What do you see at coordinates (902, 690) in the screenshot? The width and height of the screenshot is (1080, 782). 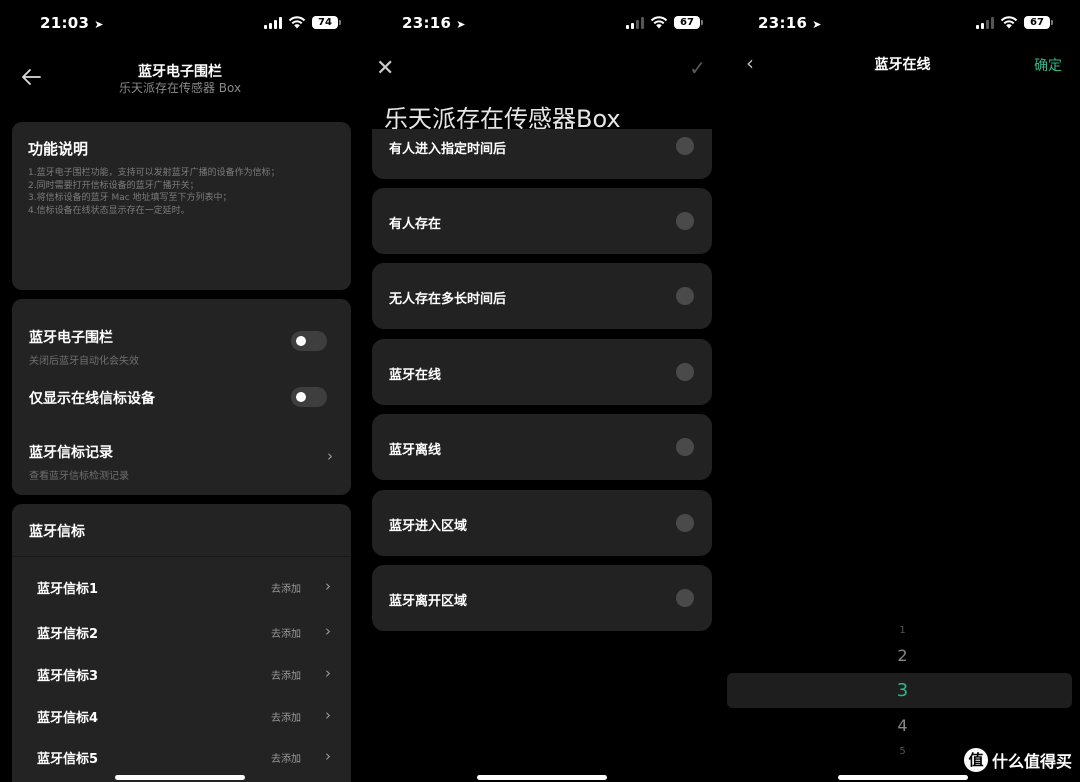 I see `picker-selected-option: 3` at bounding box center [902, 690].